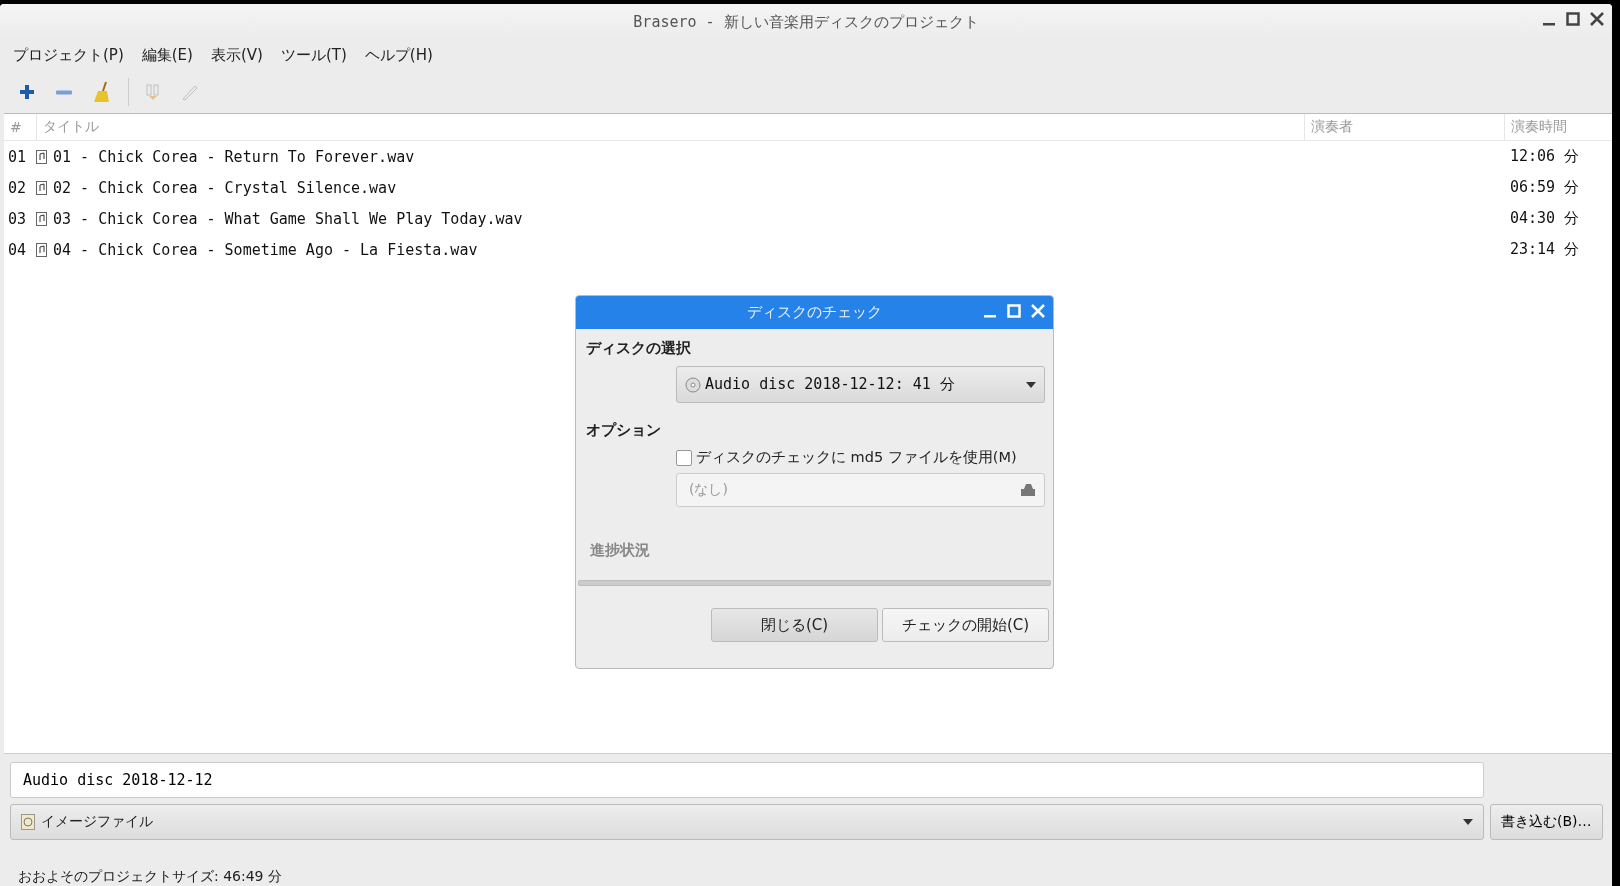  I want to click on broom-icon, so click(102, 92).